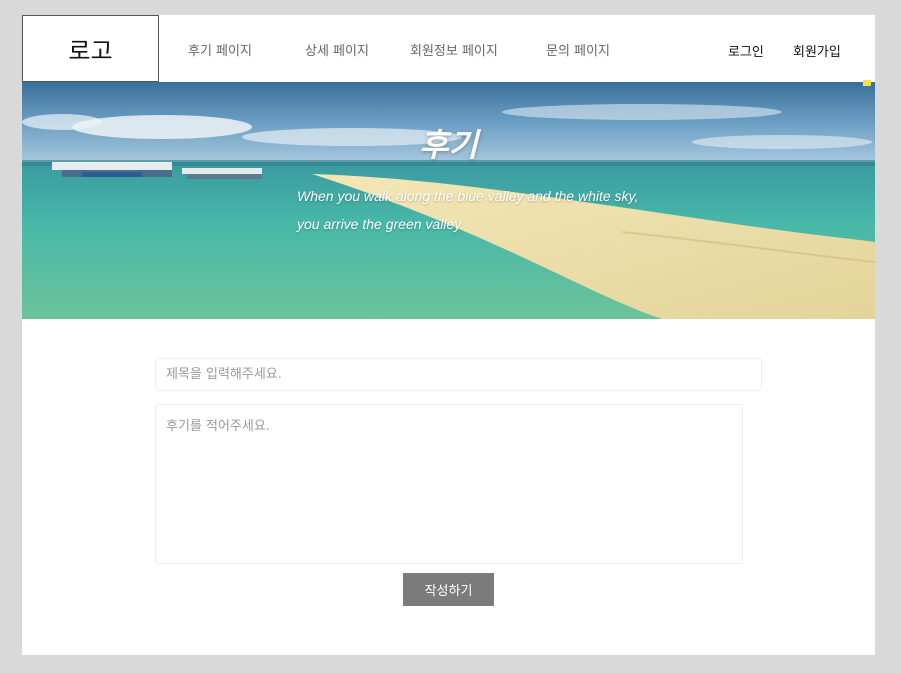 This screenshot has width=901, height=673. I want to click on hero-title: 후기, so click(448, 145).